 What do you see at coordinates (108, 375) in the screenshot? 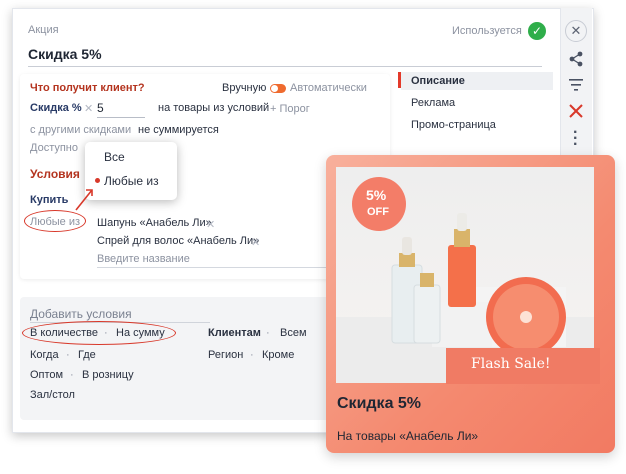
I see `condition-retail: В розницу` at bounding box center [108, 375].